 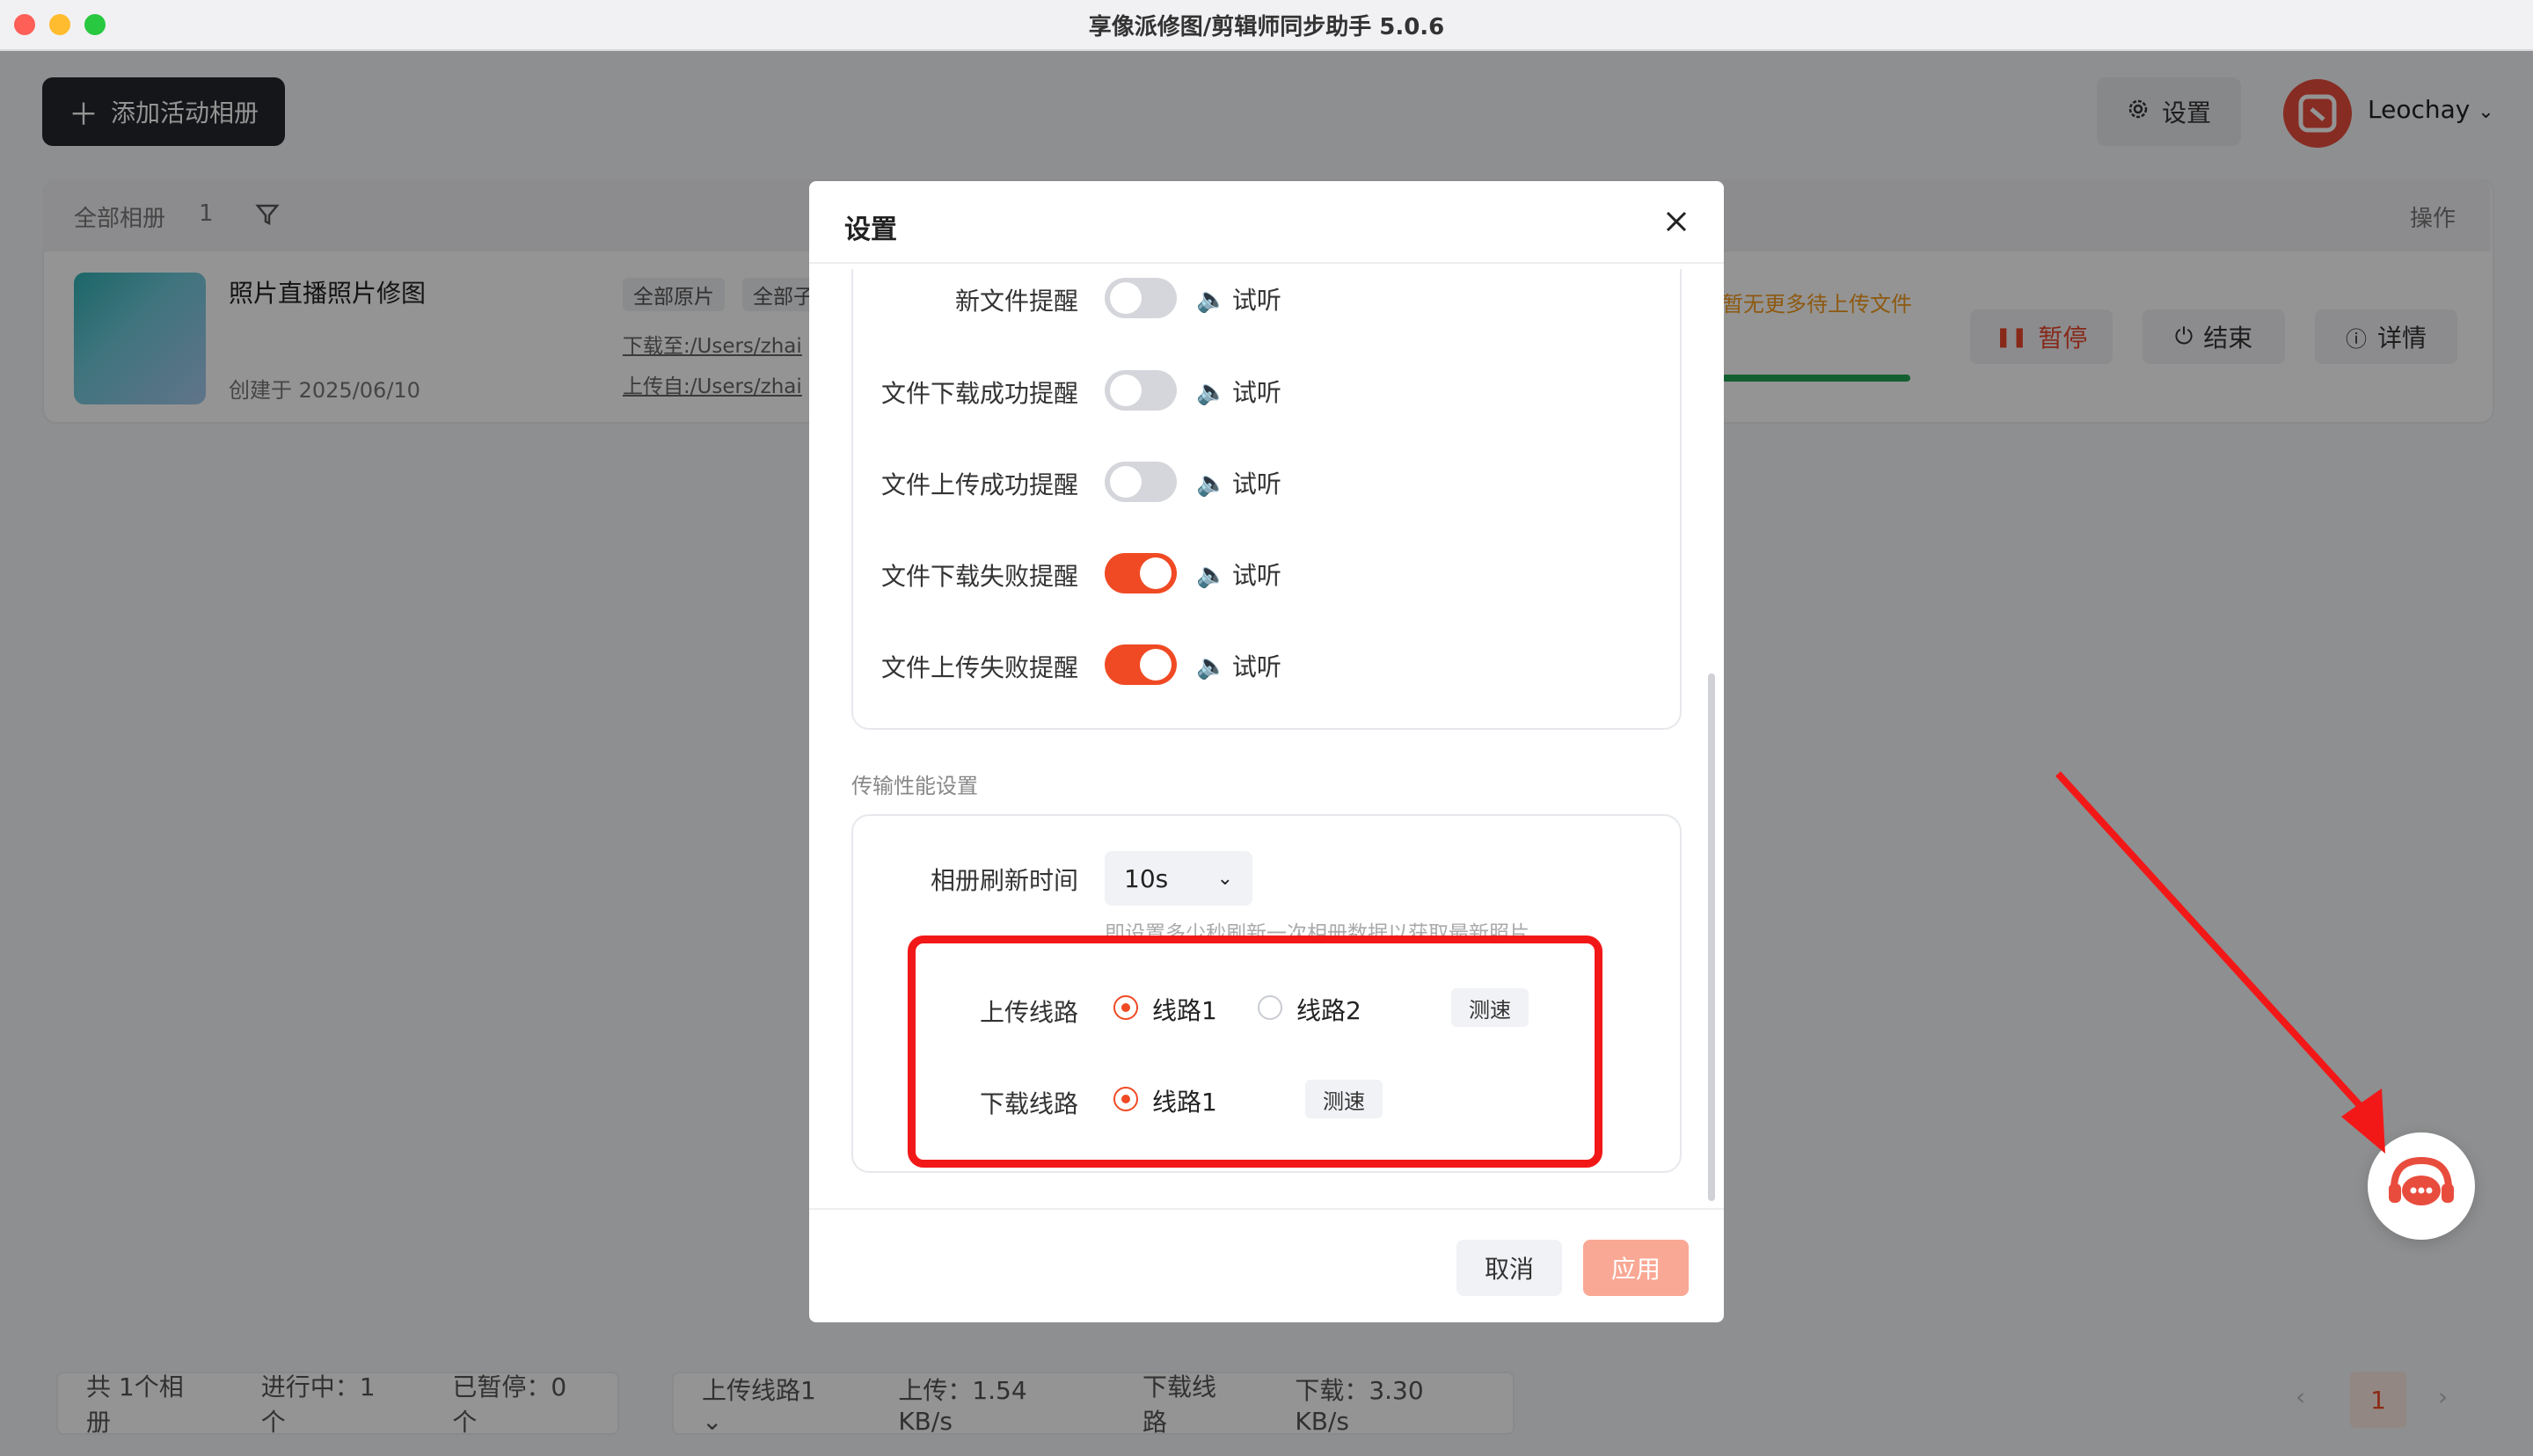 What do you see at coordinates (1266, 263) in the screenshot?
I see `dialog-divider` at bounding box center [1266, 263].